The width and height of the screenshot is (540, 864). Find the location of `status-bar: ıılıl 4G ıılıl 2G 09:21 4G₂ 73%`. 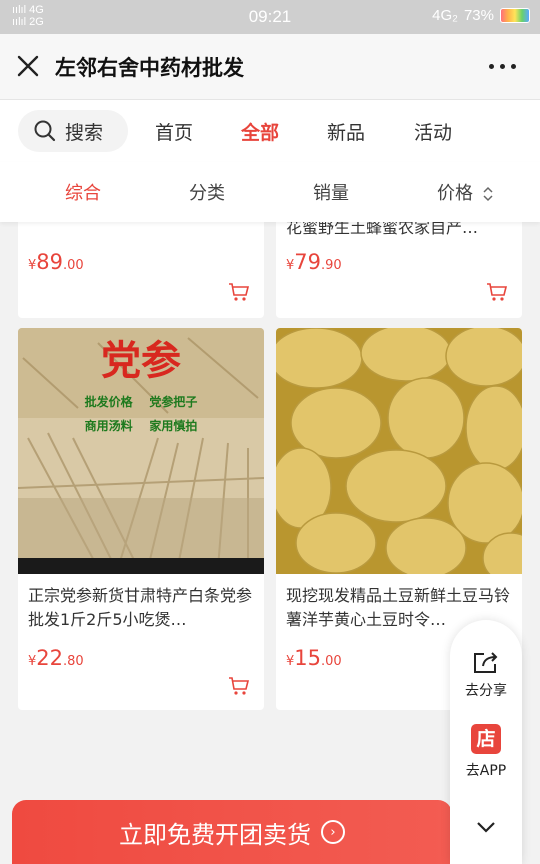

status-bar: ıılıl 4G ıılıl 2G 09:21 4G₂ 73% is located at coordinates (270, 17).